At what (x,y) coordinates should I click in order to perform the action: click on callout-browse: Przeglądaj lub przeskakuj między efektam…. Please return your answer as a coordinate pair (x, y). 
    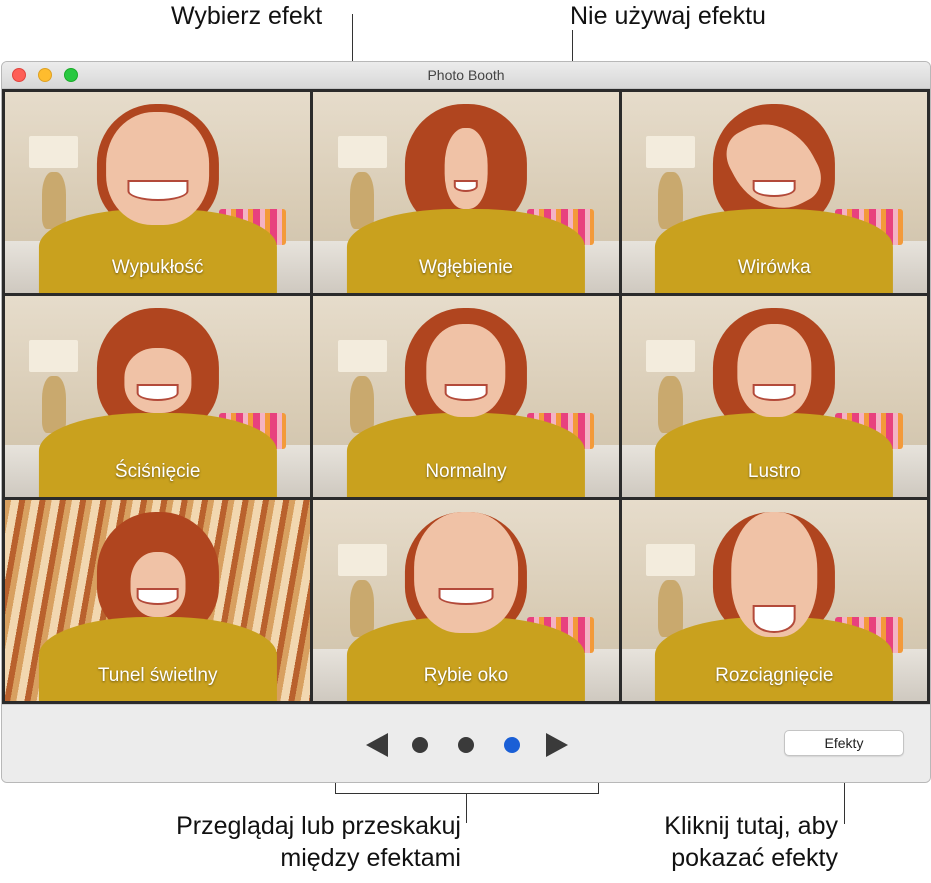
    Looking at the image, I should click on (296, 842).